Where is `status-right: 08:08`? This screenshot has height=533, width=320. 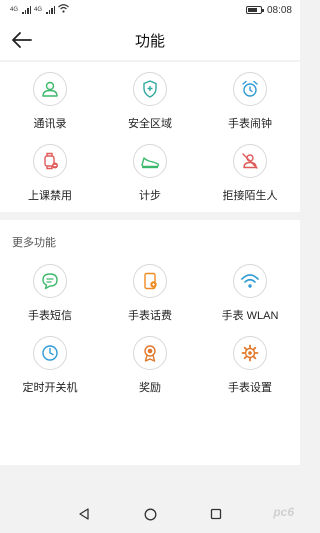 status-right: 08:08 is located at coordinates (268, 10).